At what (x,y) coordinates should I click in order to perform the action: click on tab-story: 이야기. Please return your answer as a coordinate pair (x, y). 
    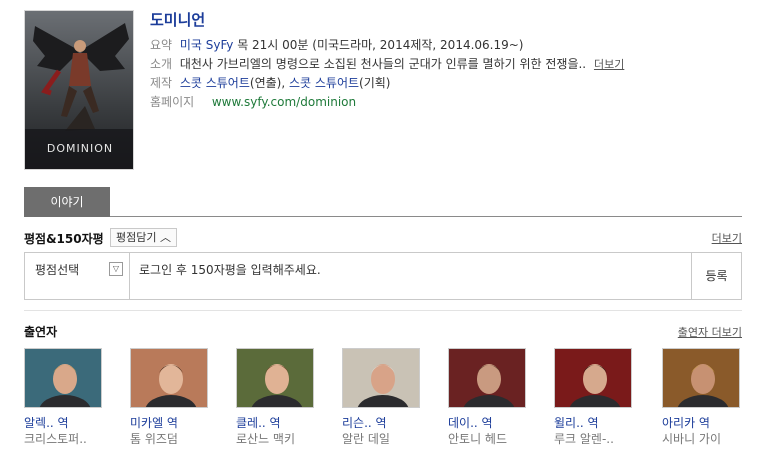
    Looking at the image, I should click on (67, 202).